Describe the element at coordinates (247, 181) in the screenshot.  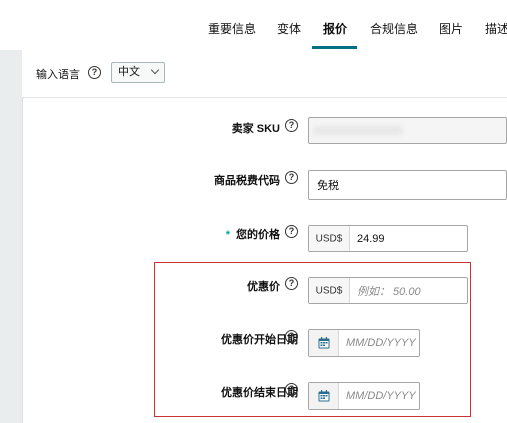
I see `tax-code-label: 商品税费代码` at that location.